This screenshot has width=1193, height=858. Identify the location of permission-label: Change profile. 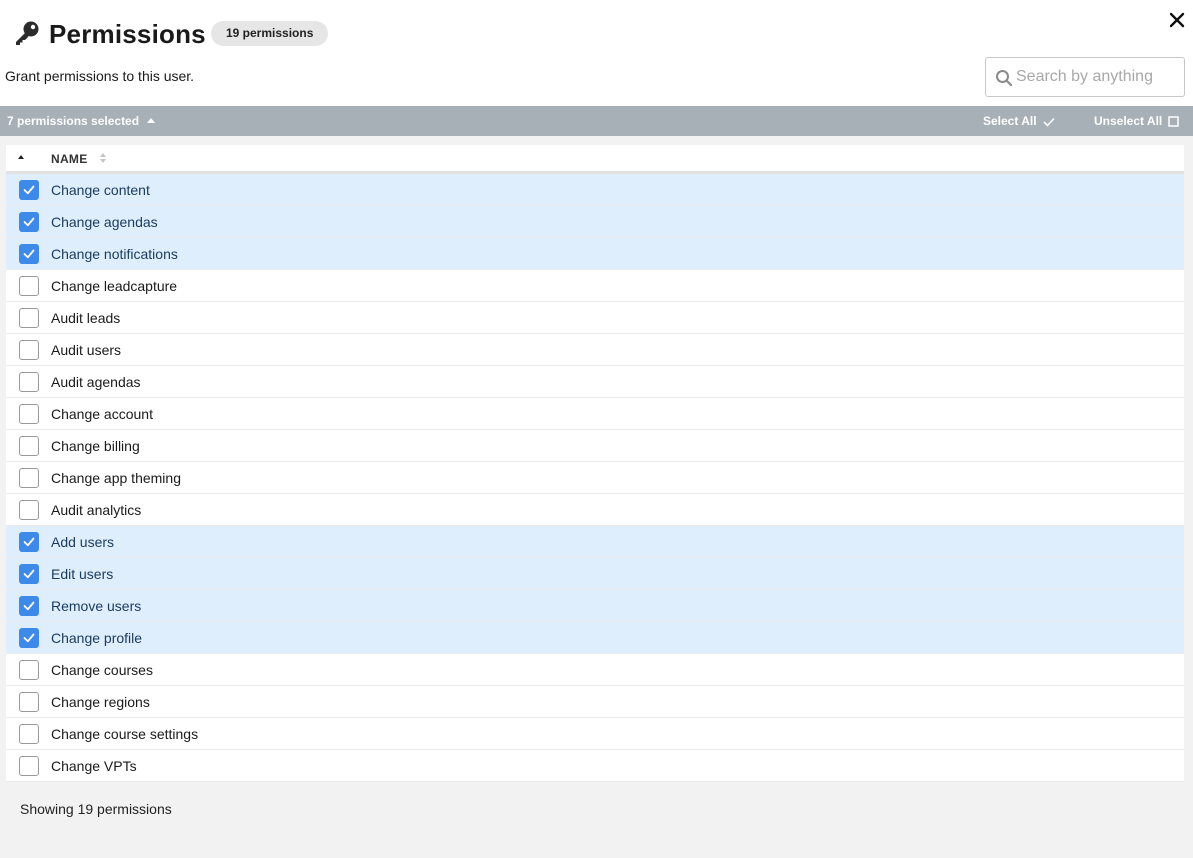
(97, 638).